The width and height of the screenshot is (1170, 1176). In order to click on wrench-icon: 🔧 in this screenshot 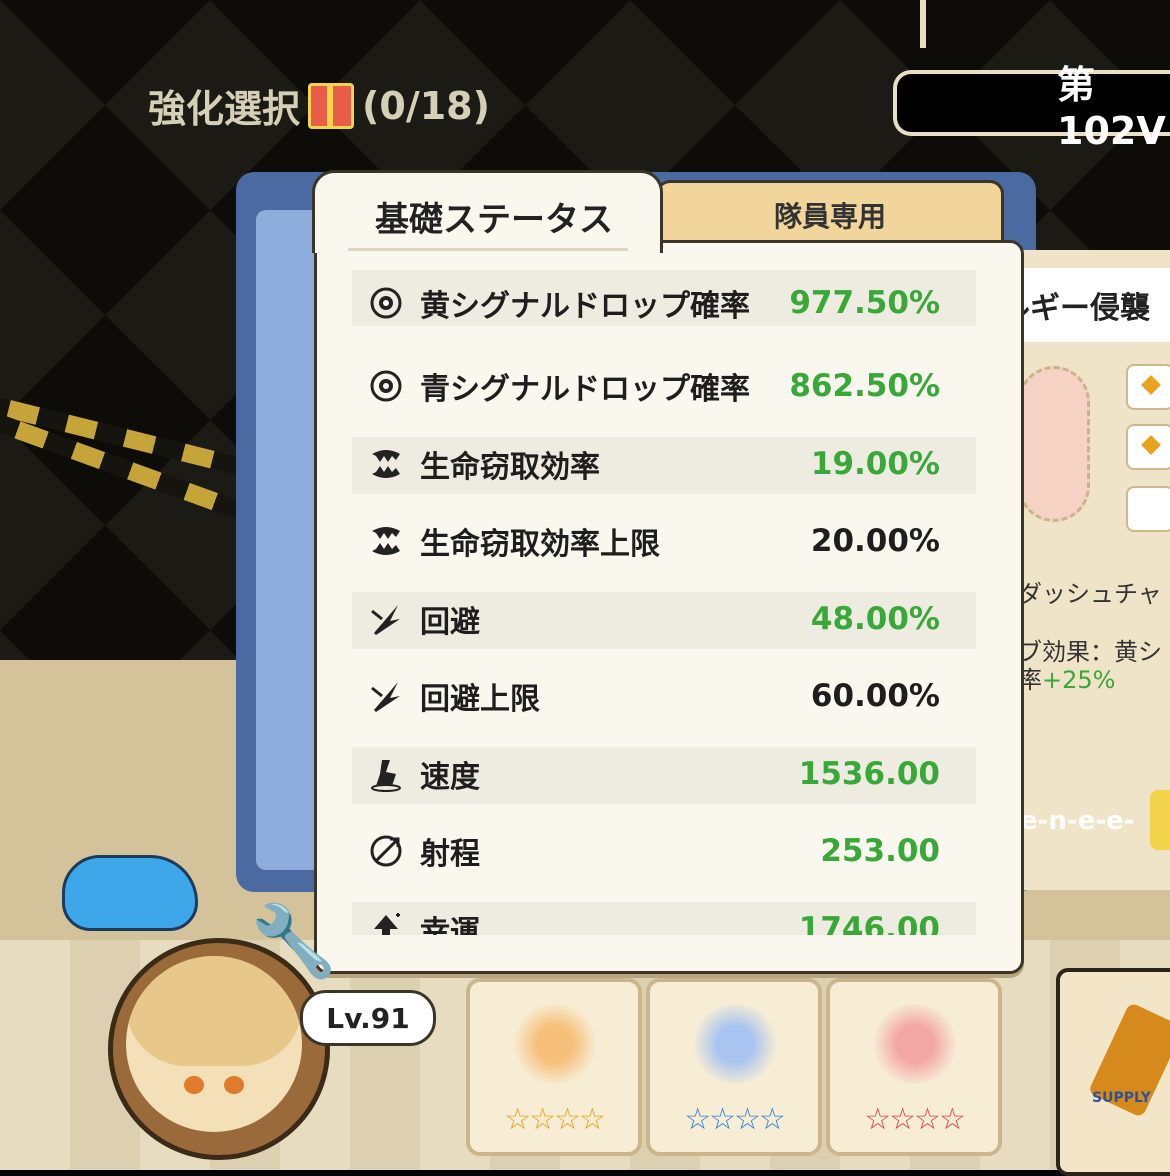, I will do `click(293, 941)`.